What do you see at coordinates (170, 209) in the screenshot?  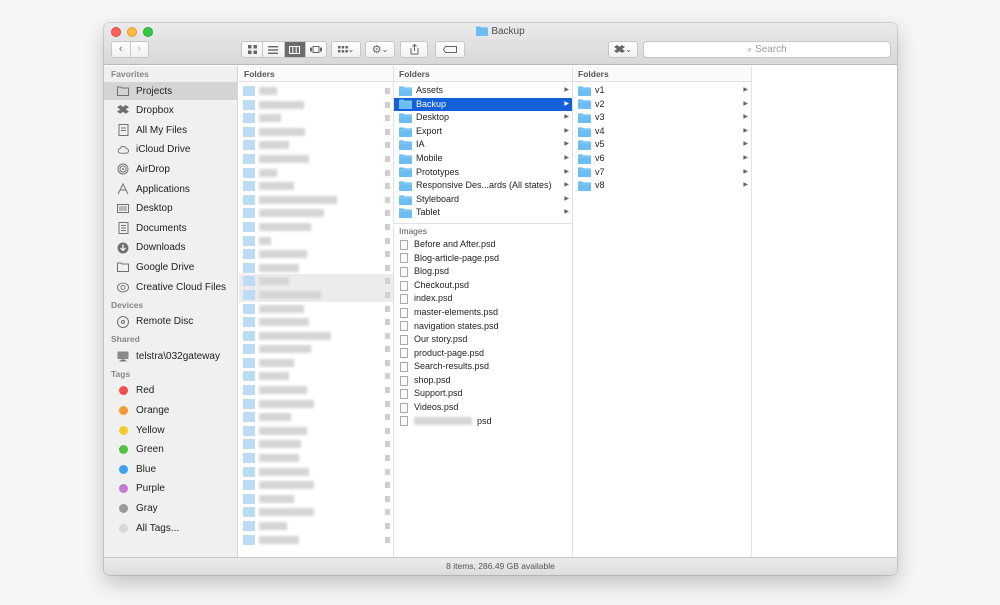 I see `sidebar-item-desktop: Desktop` at bounding box center [170, 209].